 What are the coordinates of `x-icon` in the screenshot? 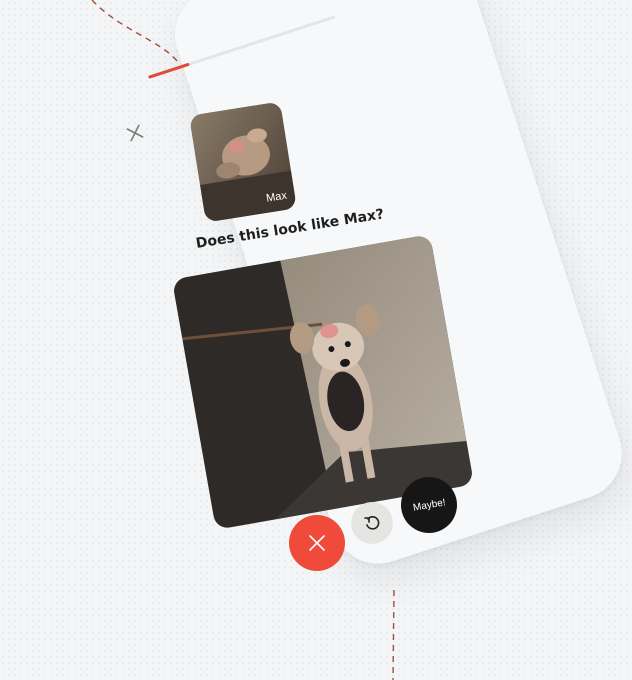 It's located at (317, 543).